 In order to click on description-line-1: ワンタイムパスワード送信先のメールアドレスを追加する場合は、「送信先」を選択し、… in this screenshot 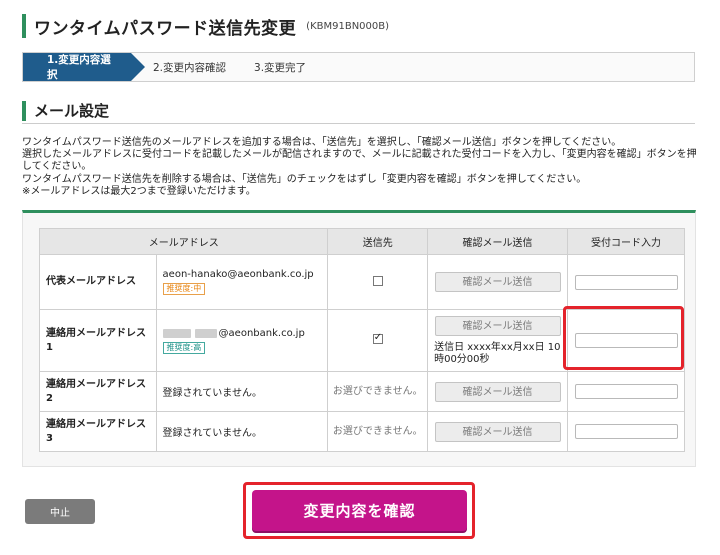, I will do `click(322, 142)`.